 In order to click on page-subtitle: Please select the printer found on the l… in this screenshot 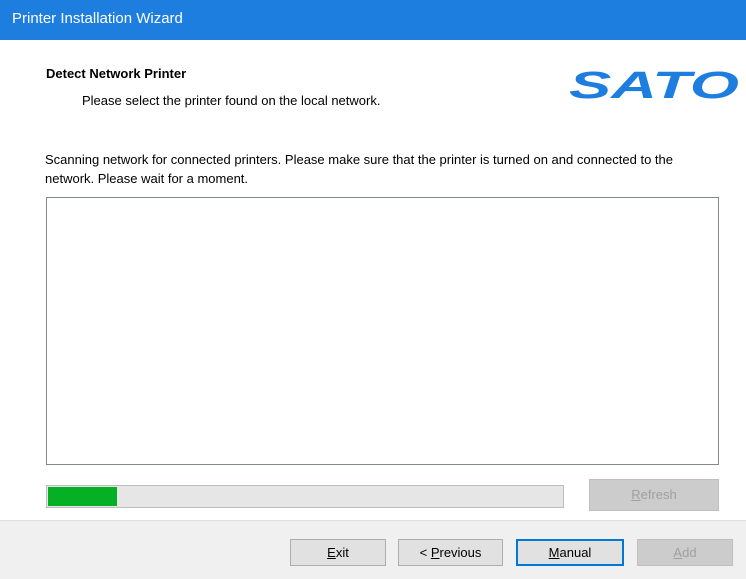, I will do `click(231, 100)`.